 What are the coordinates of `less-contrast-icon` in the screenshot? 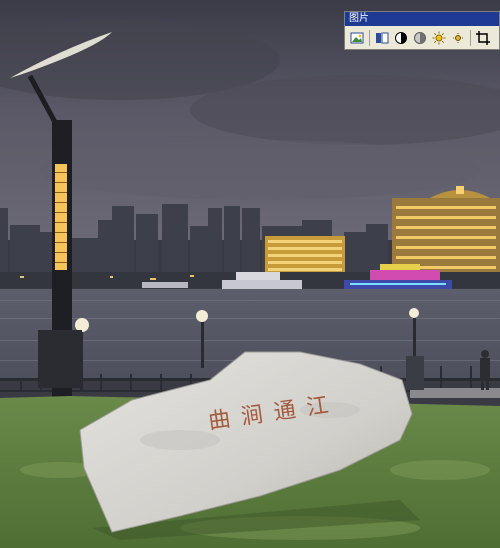 It's located at (420, 37).